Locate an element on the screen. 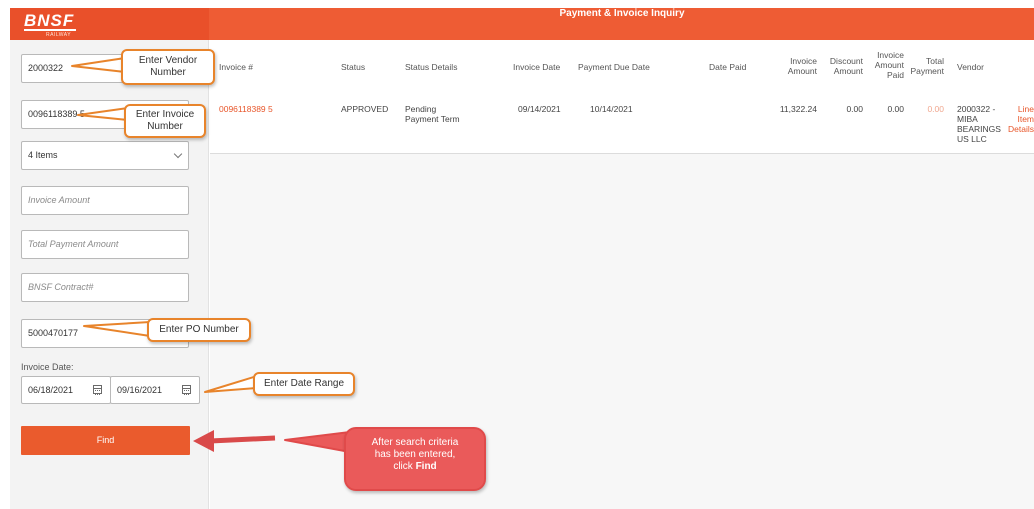  invoice-callout-line2: Number is located at coordinates (165, 126).